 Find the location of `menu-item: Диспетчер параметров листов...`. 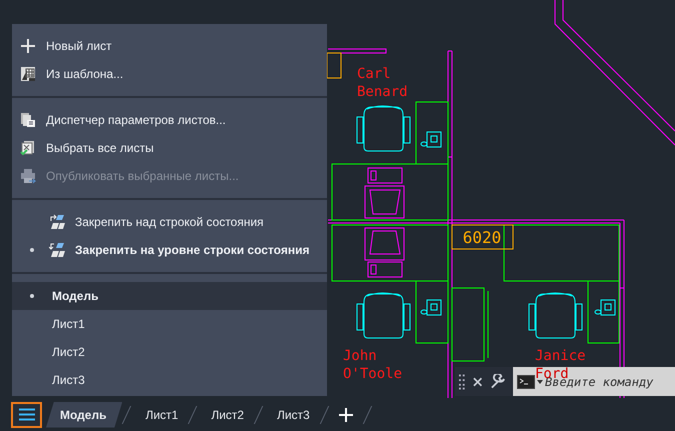

menu-item: Диспетчер параметров листов... is located at coordinates (169, 120).